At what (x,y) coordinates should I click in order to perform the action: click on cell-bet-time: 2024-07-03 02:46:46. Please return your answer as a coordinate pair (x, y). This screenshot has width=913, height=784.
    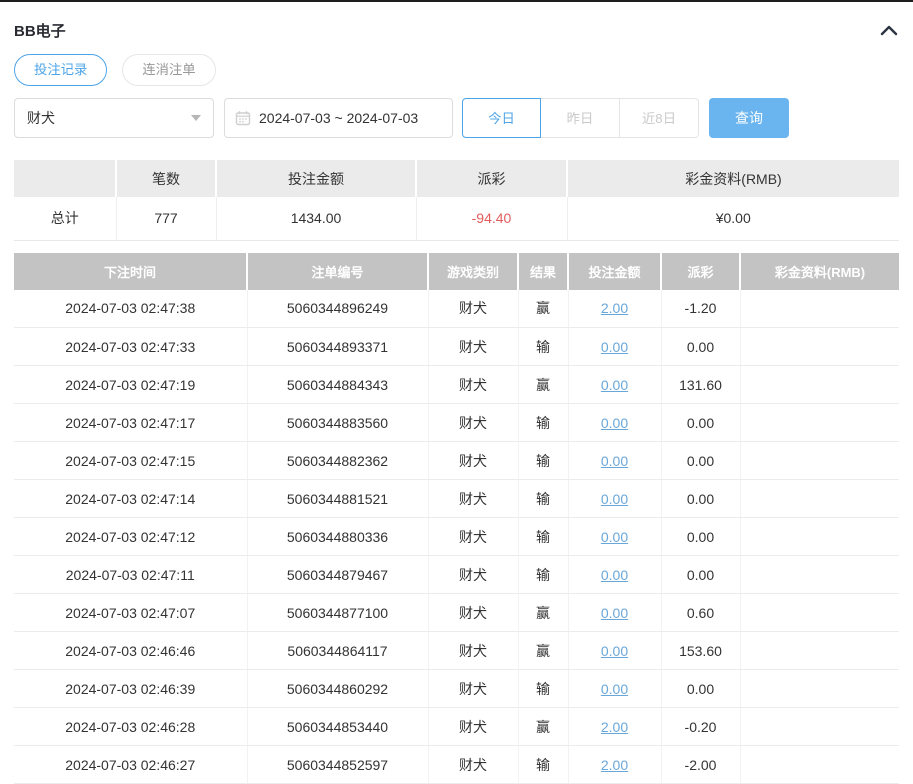
    Looking at the image, I should click on (130, 651).